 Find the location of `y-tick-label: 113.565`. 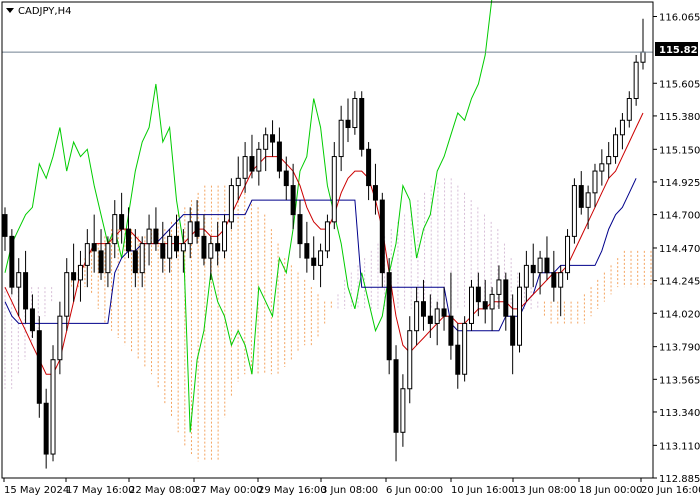

y-tick-label: 113.565 is located at coordinates (679, 380).